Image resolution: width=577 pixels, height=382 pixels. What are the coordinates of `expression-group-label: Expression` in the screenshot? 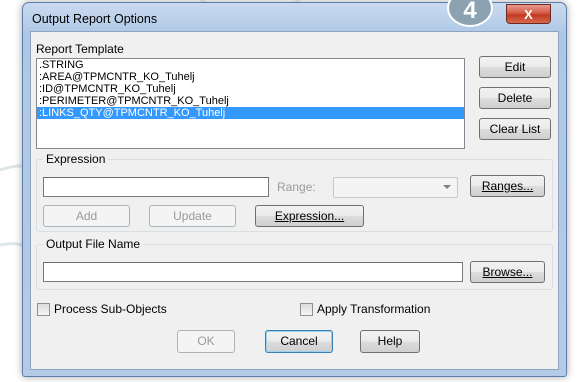 It's located at (76, 159).